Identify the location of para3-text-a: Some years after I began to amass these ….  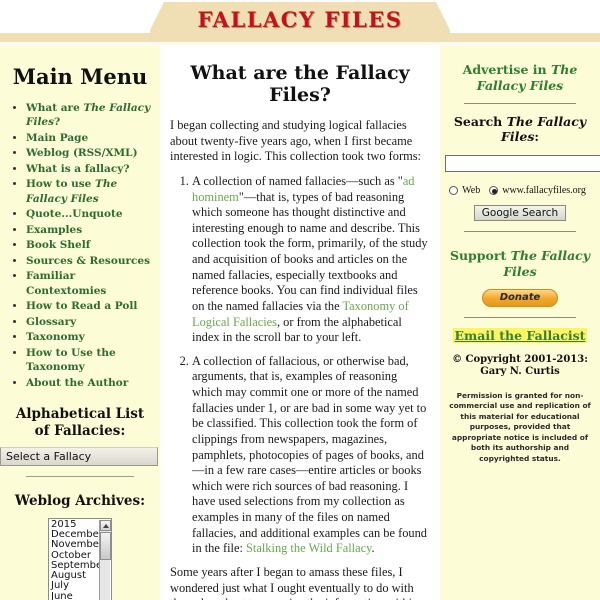
(294, 582).